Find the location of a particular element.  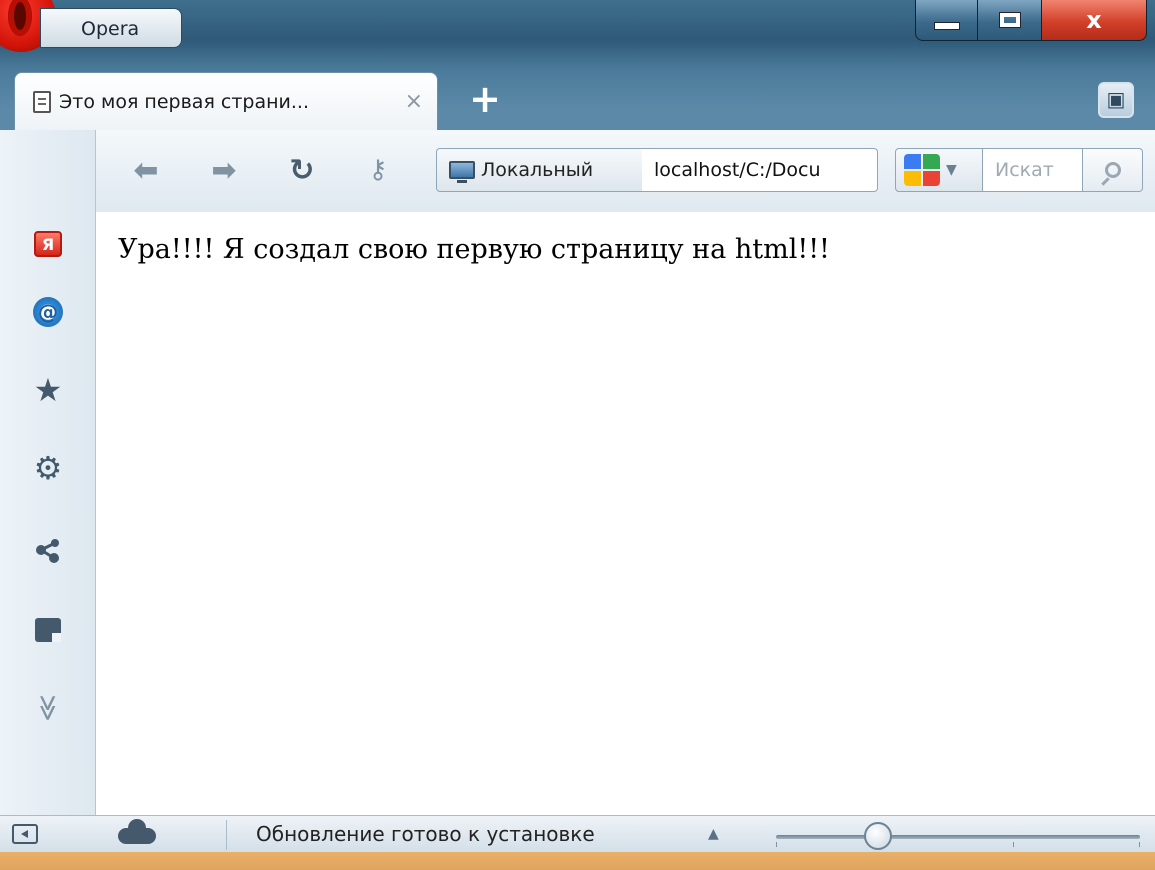

caret-up-icon: ▲ is located at coordinates (713, 834).